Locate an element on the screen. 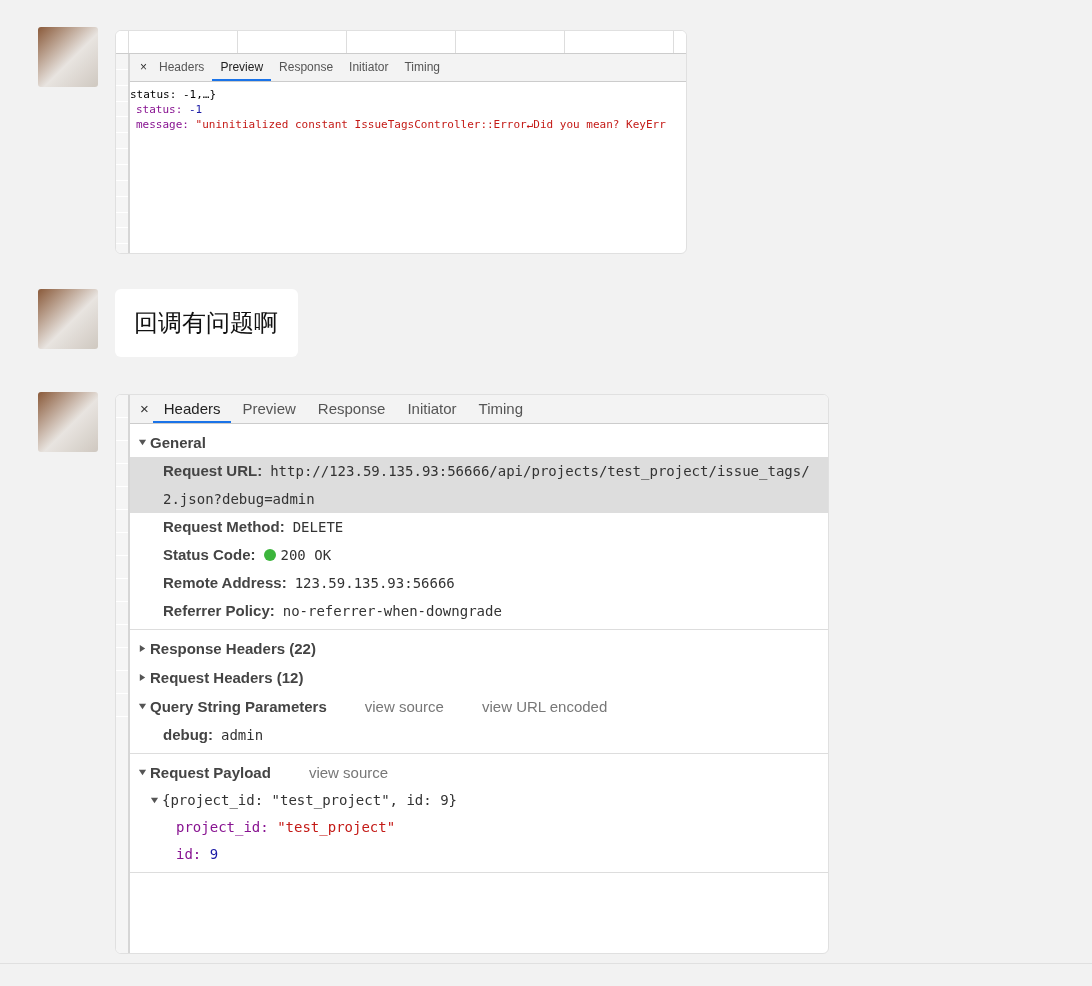  json-property: status: -1 is located at coordinates (169, 109).